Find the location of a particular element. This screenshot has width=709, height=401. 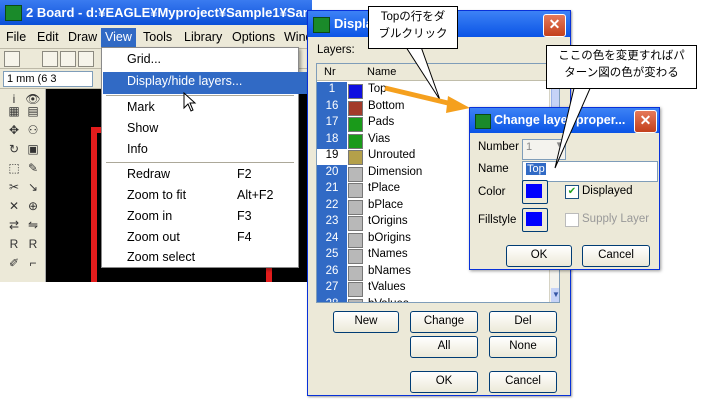

orange-arrow is located at coordinates (418, 96).